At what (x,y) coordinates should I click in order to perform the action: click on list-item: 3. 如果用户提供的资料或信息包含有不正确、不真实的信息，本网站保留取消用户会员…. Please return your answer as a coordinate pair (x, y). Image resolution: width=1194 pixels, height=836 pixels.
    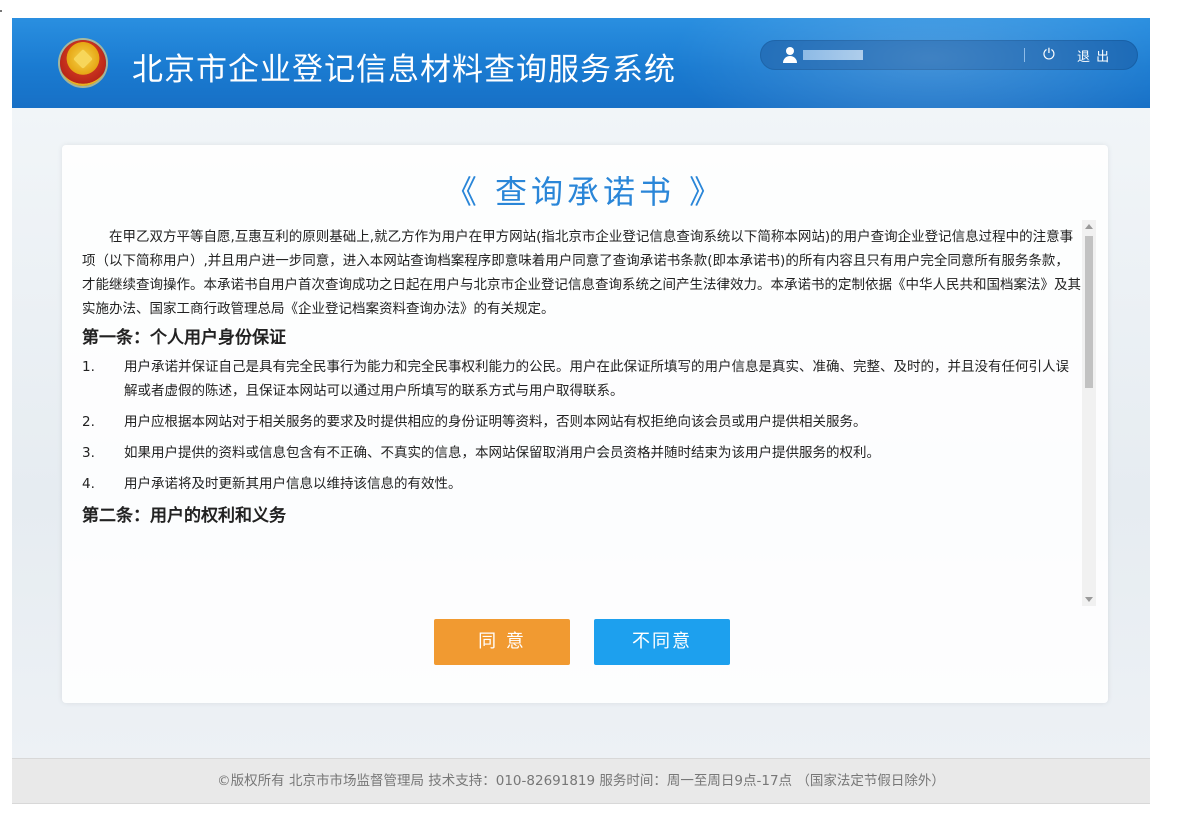
    Looking at the image, I should click on (582, 453).